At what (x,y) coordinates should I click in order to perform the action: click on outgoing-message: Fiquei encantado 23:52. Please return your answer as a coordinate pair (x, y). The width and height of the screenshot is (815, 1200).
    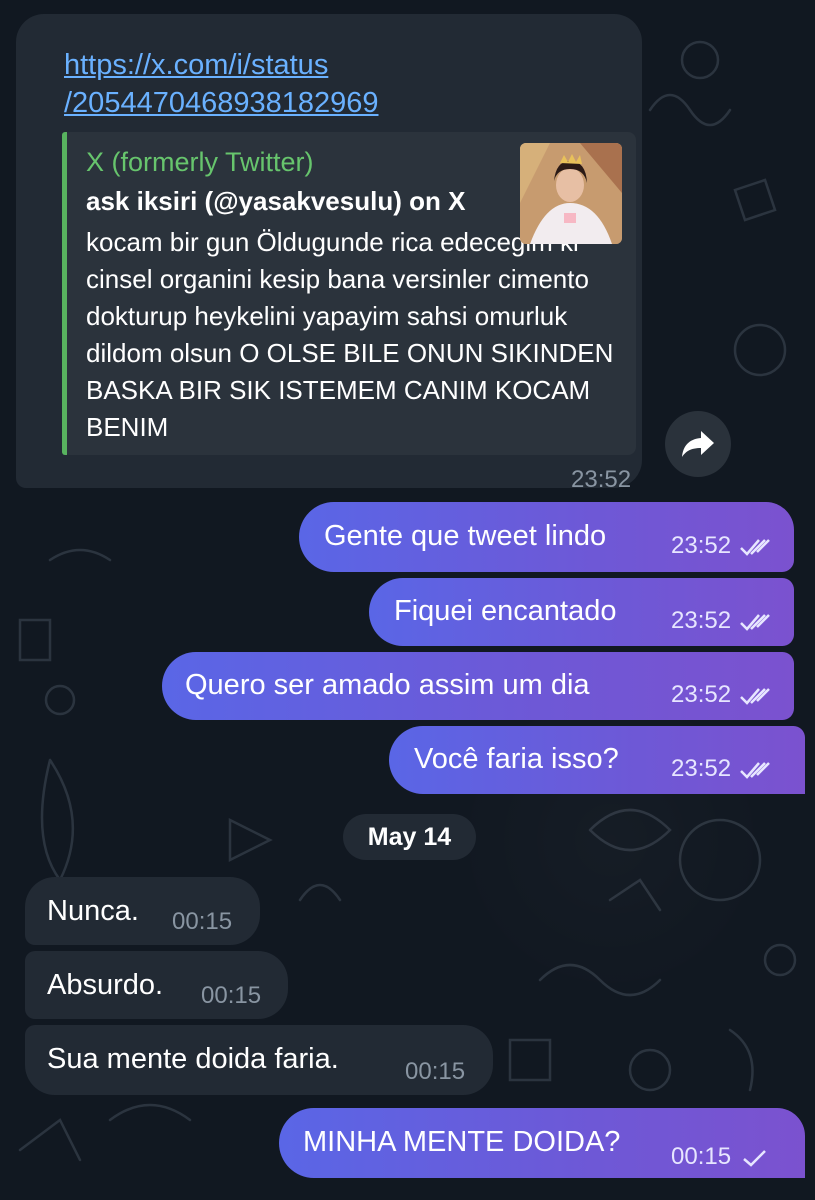
    Looking at the image, I should click on (581, 612).